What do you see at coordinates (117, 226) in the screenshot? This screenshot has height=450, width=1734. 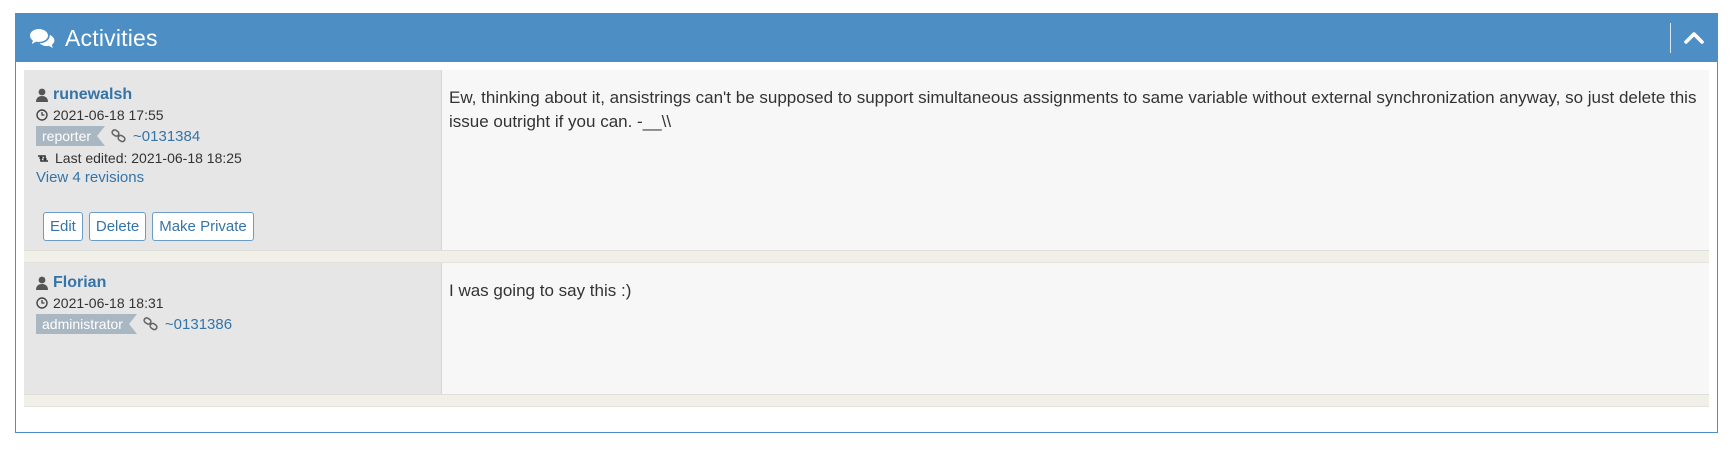 I see `delete-button: Delete` at bounding box center [117, 226].